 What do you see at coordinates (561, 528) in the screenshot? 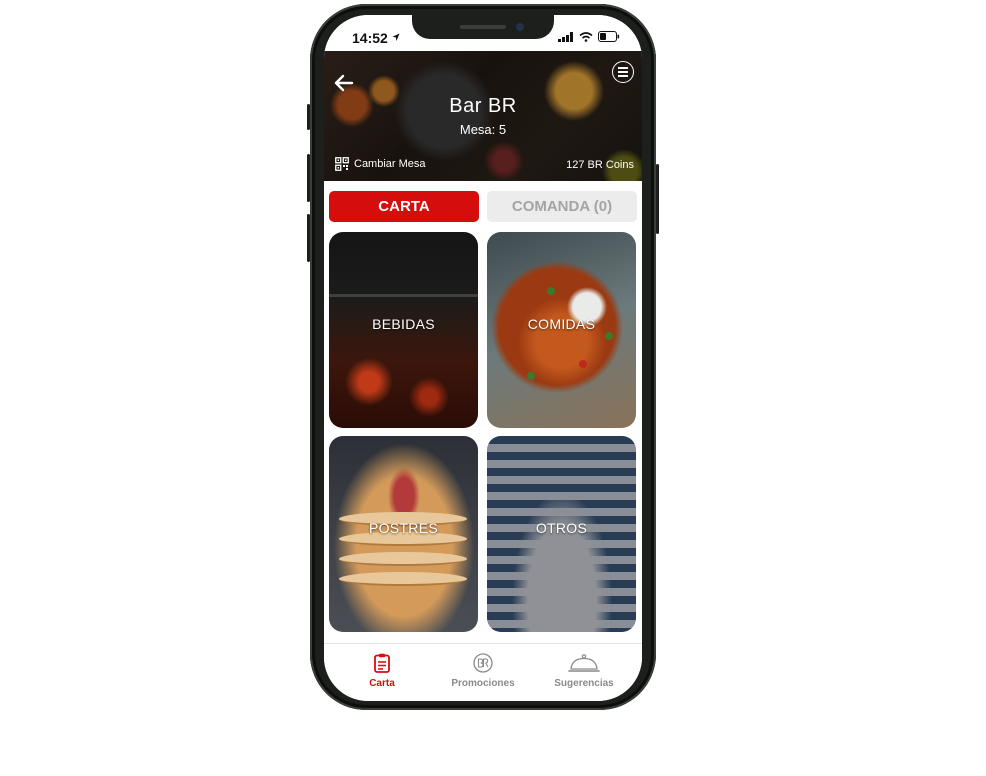
I see `category-label: OTROS` at bounding box center [561, 528].